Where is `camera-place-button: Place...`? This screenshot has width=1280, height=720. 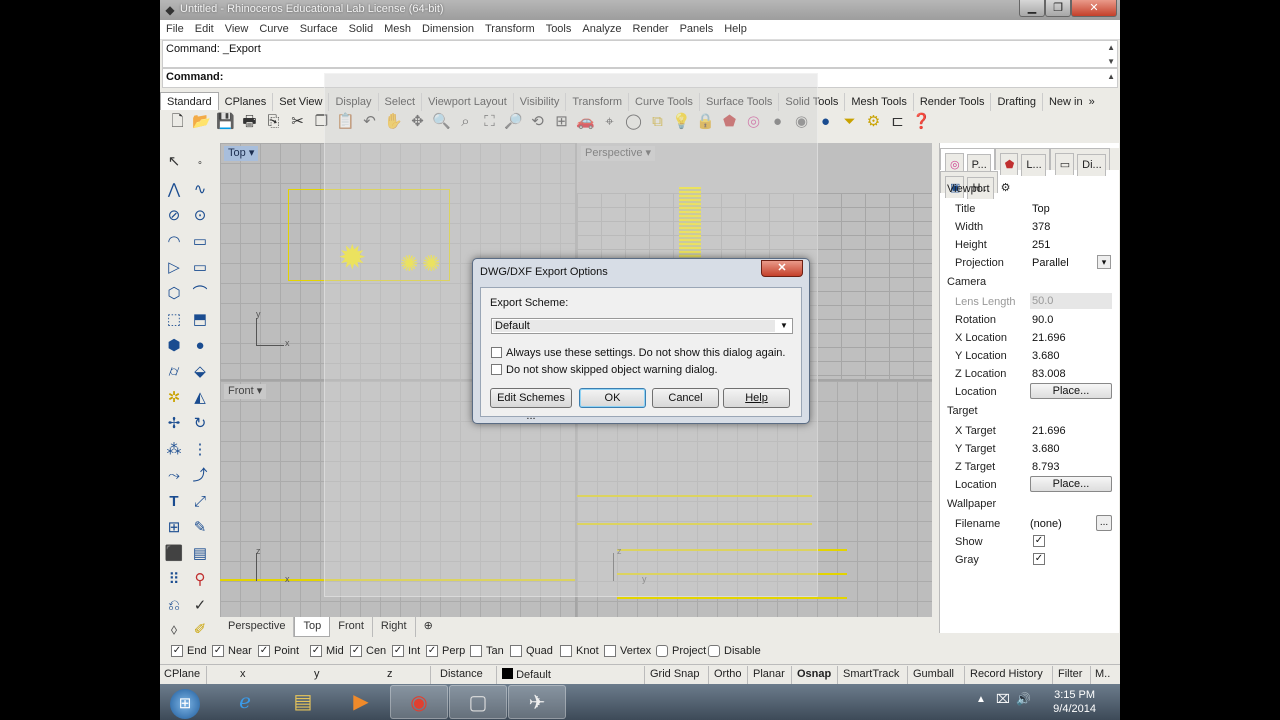 camera-place-button: Place... is located at coordinates (1071, 391).